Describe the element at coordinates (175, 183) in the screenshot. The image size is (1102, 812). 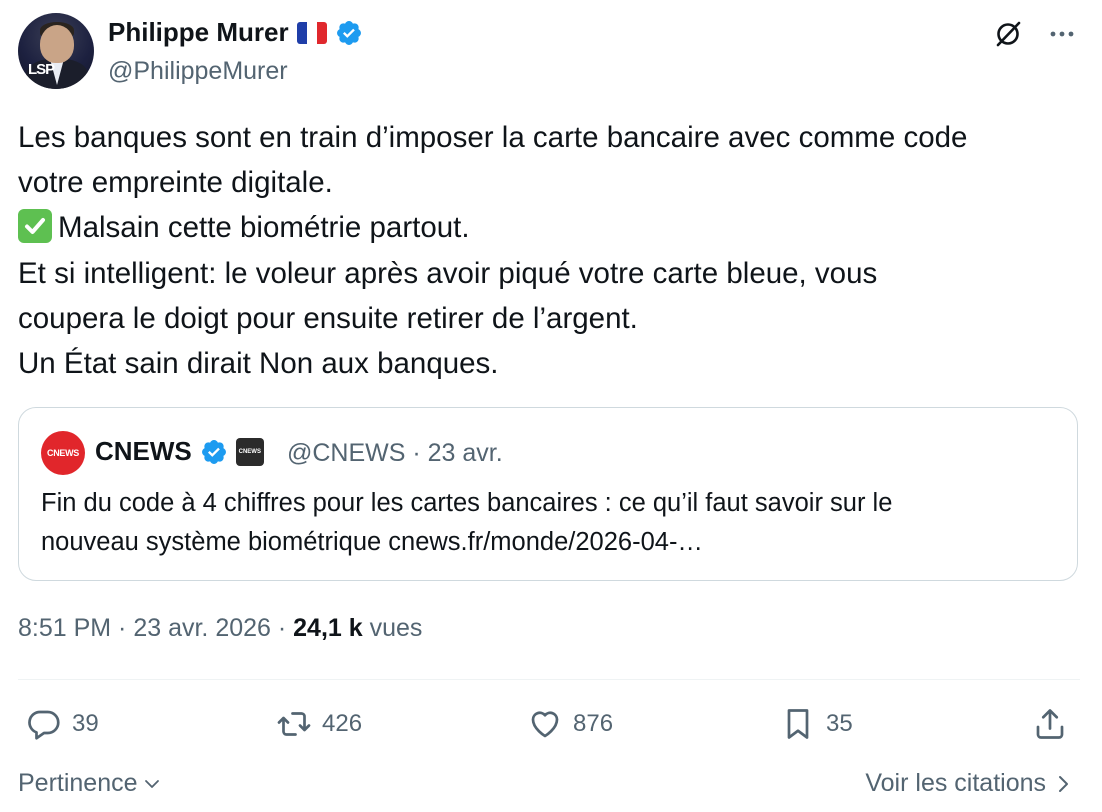
I see `post-line: votre empreinte digitale.` at that location.